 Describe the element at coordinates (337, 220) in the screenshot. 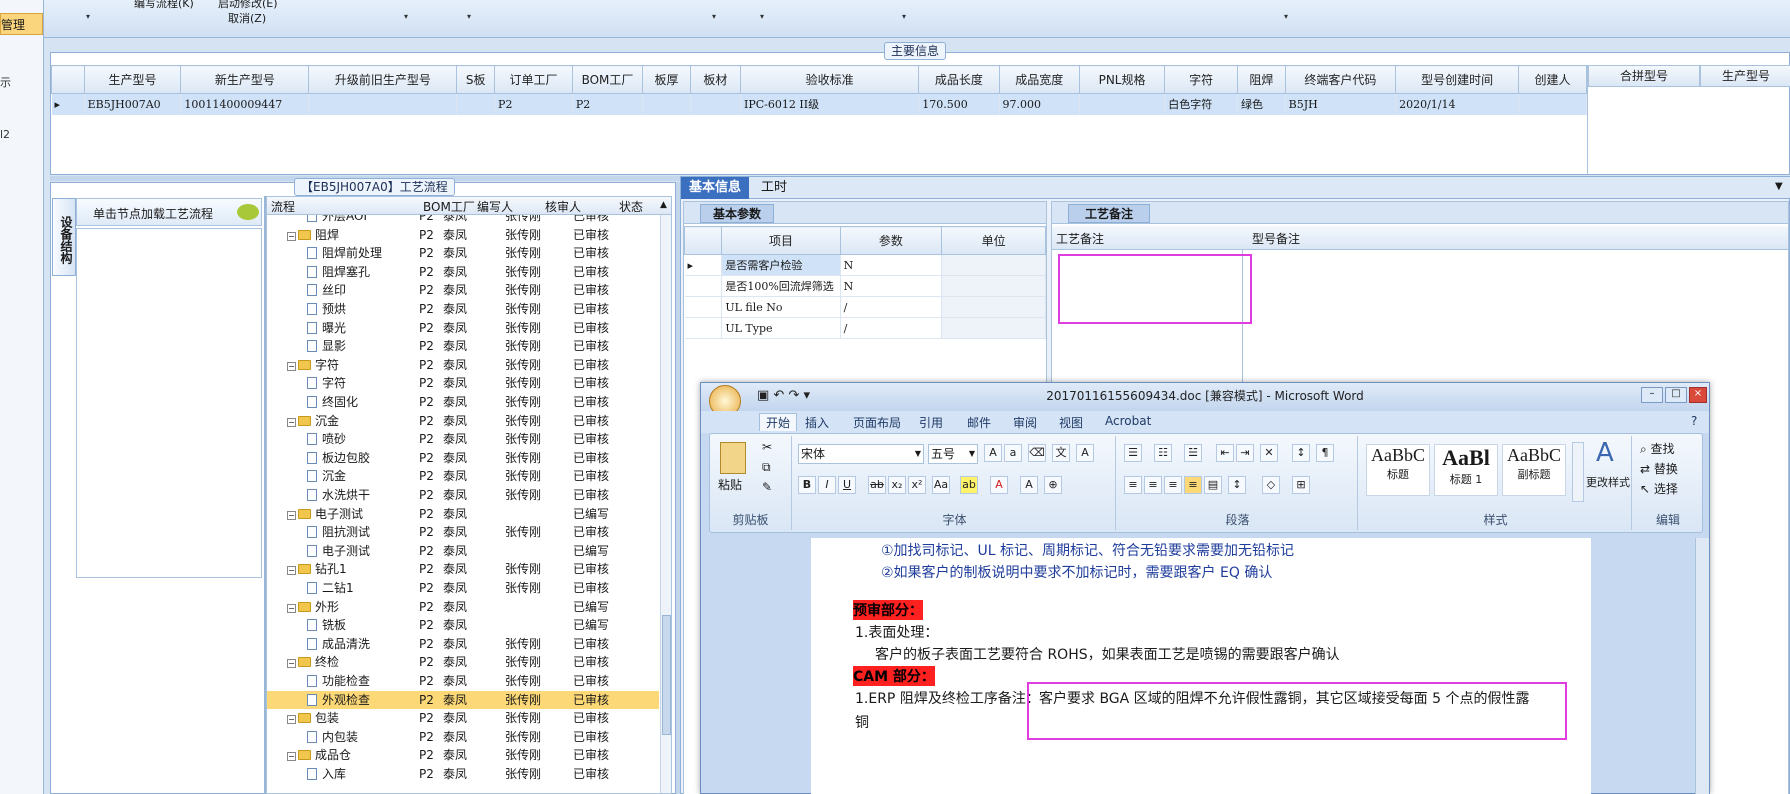

I see `tree-node: 外层AOI` at that location.